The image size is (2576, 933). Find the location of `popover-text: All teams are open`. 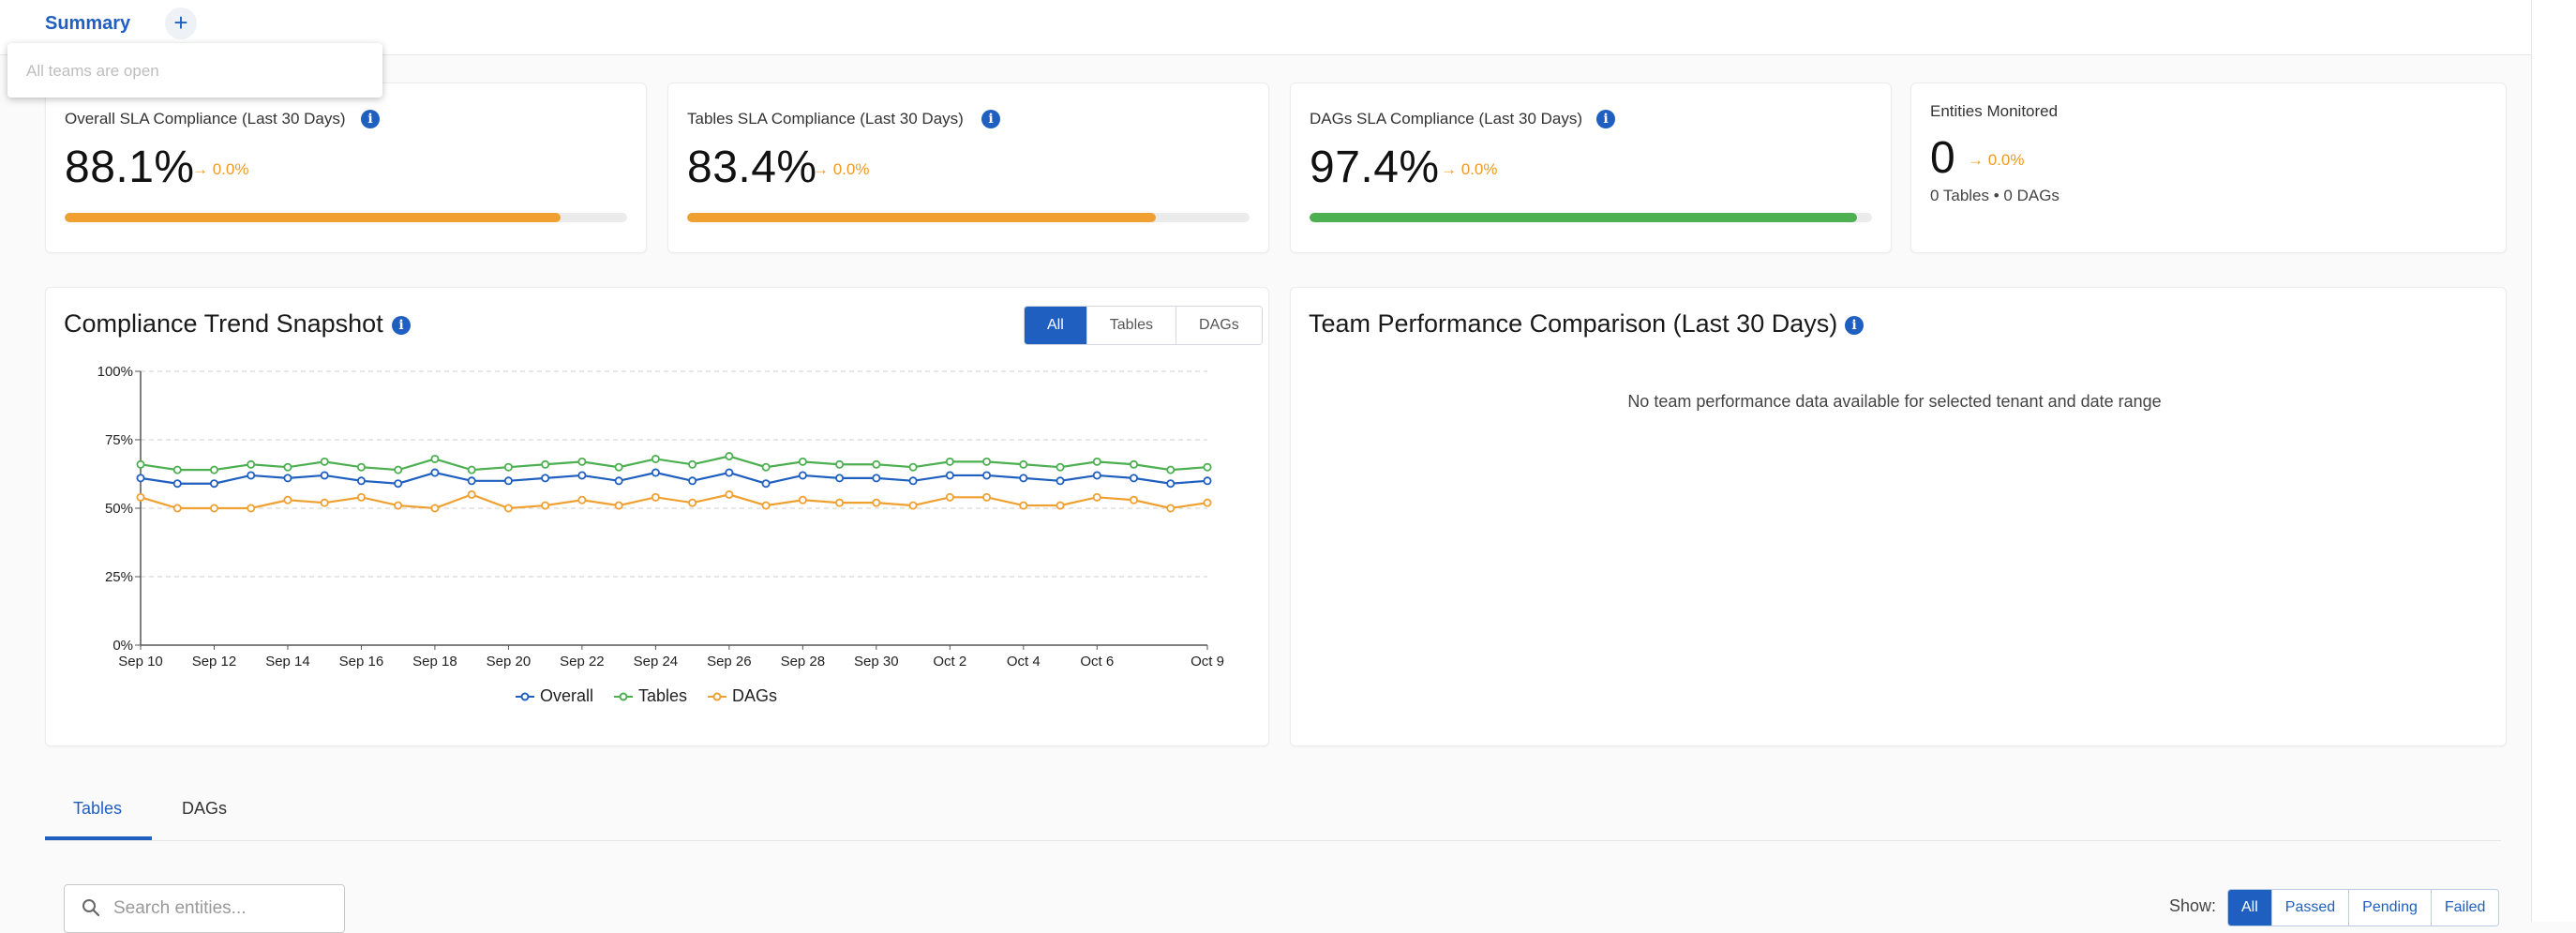

popover-text: All teams are open is located at coordinates (92, 71).